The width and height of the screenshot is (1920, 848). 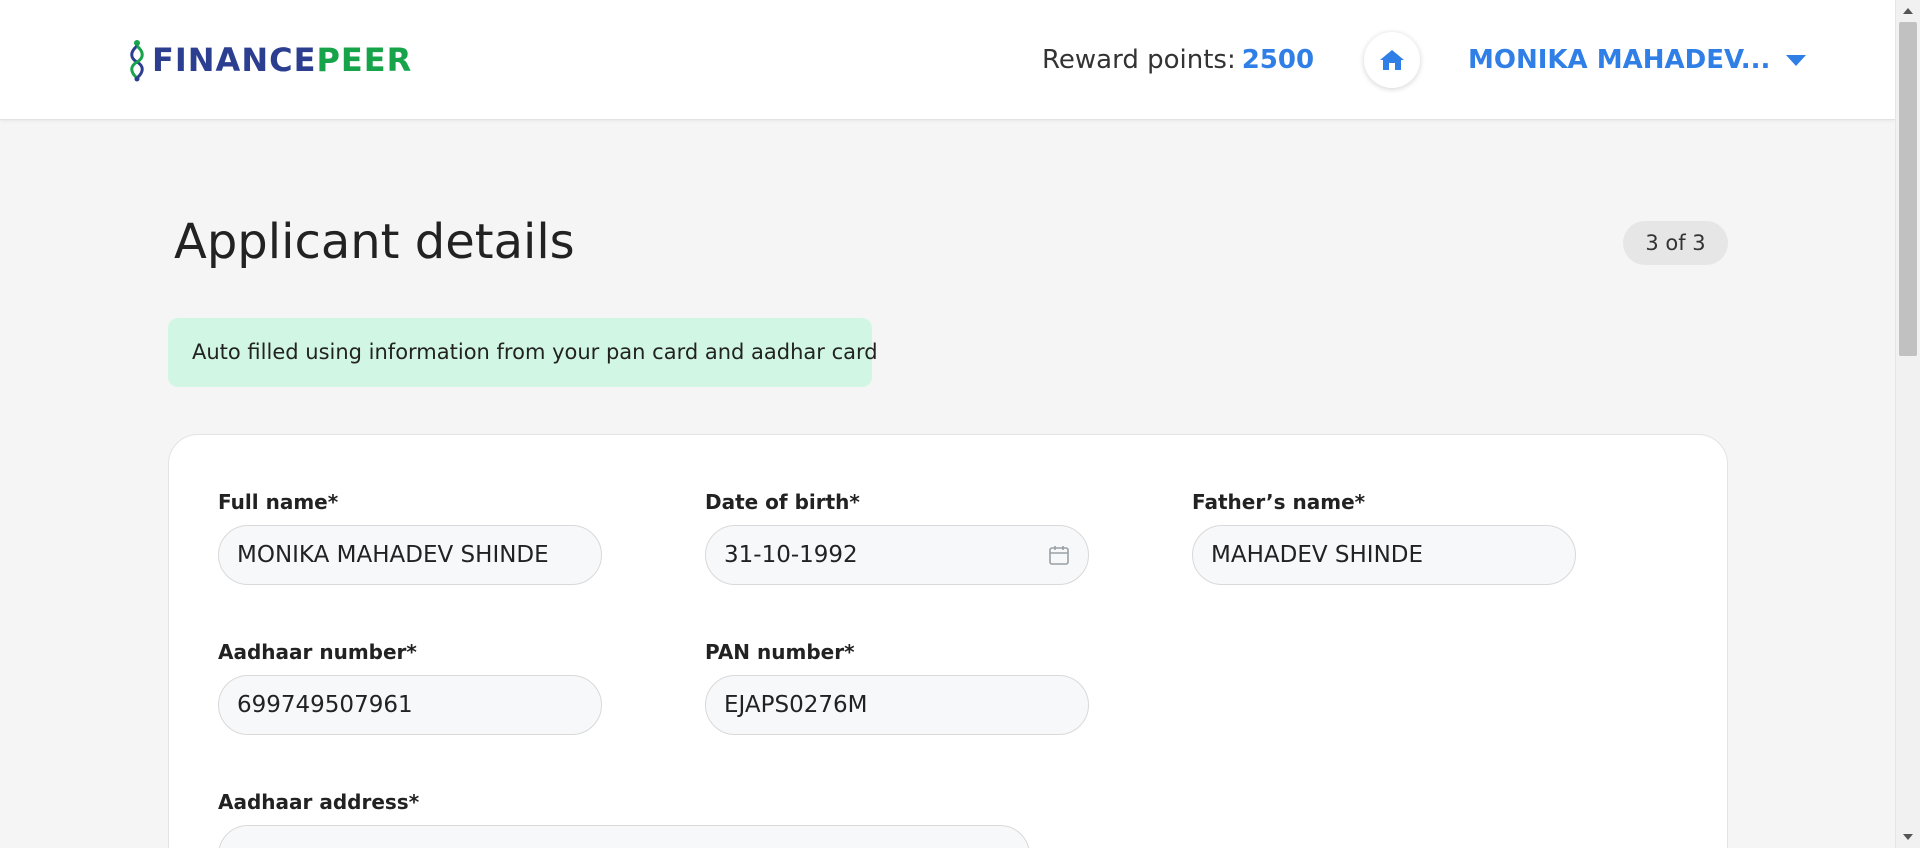 I want to click on calendar-icon, so click(x=1059, y=555).